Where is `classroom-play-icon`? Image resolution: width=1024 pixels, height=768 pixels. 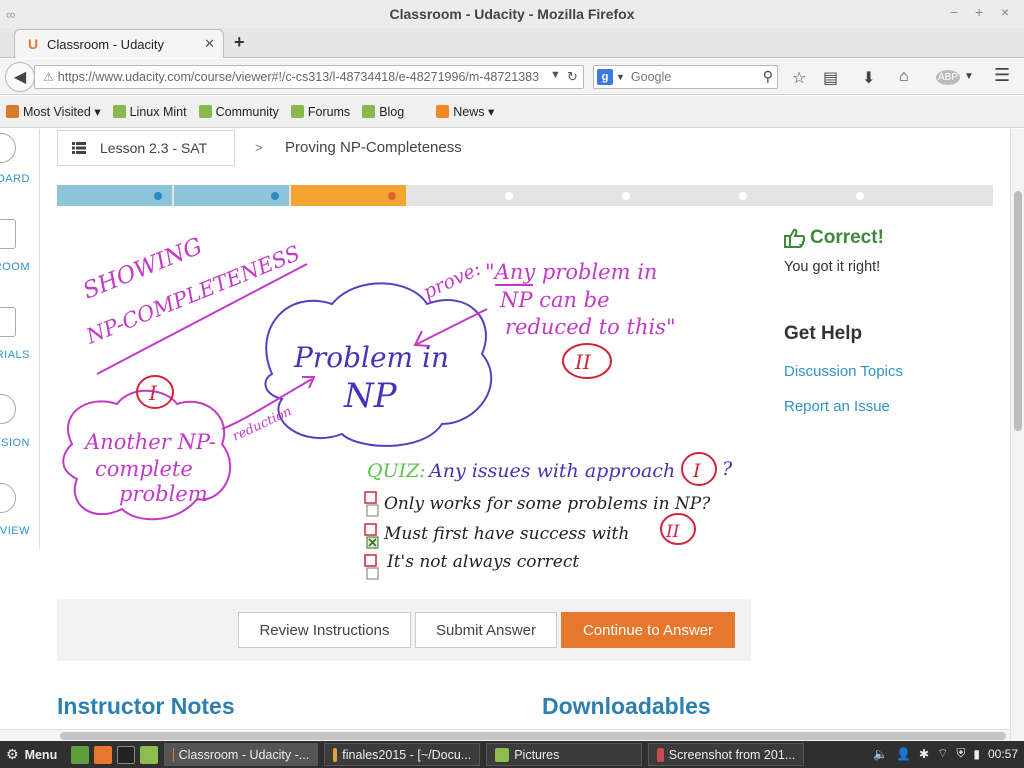
classroom-play-icon is located at coordinates (8, 234).